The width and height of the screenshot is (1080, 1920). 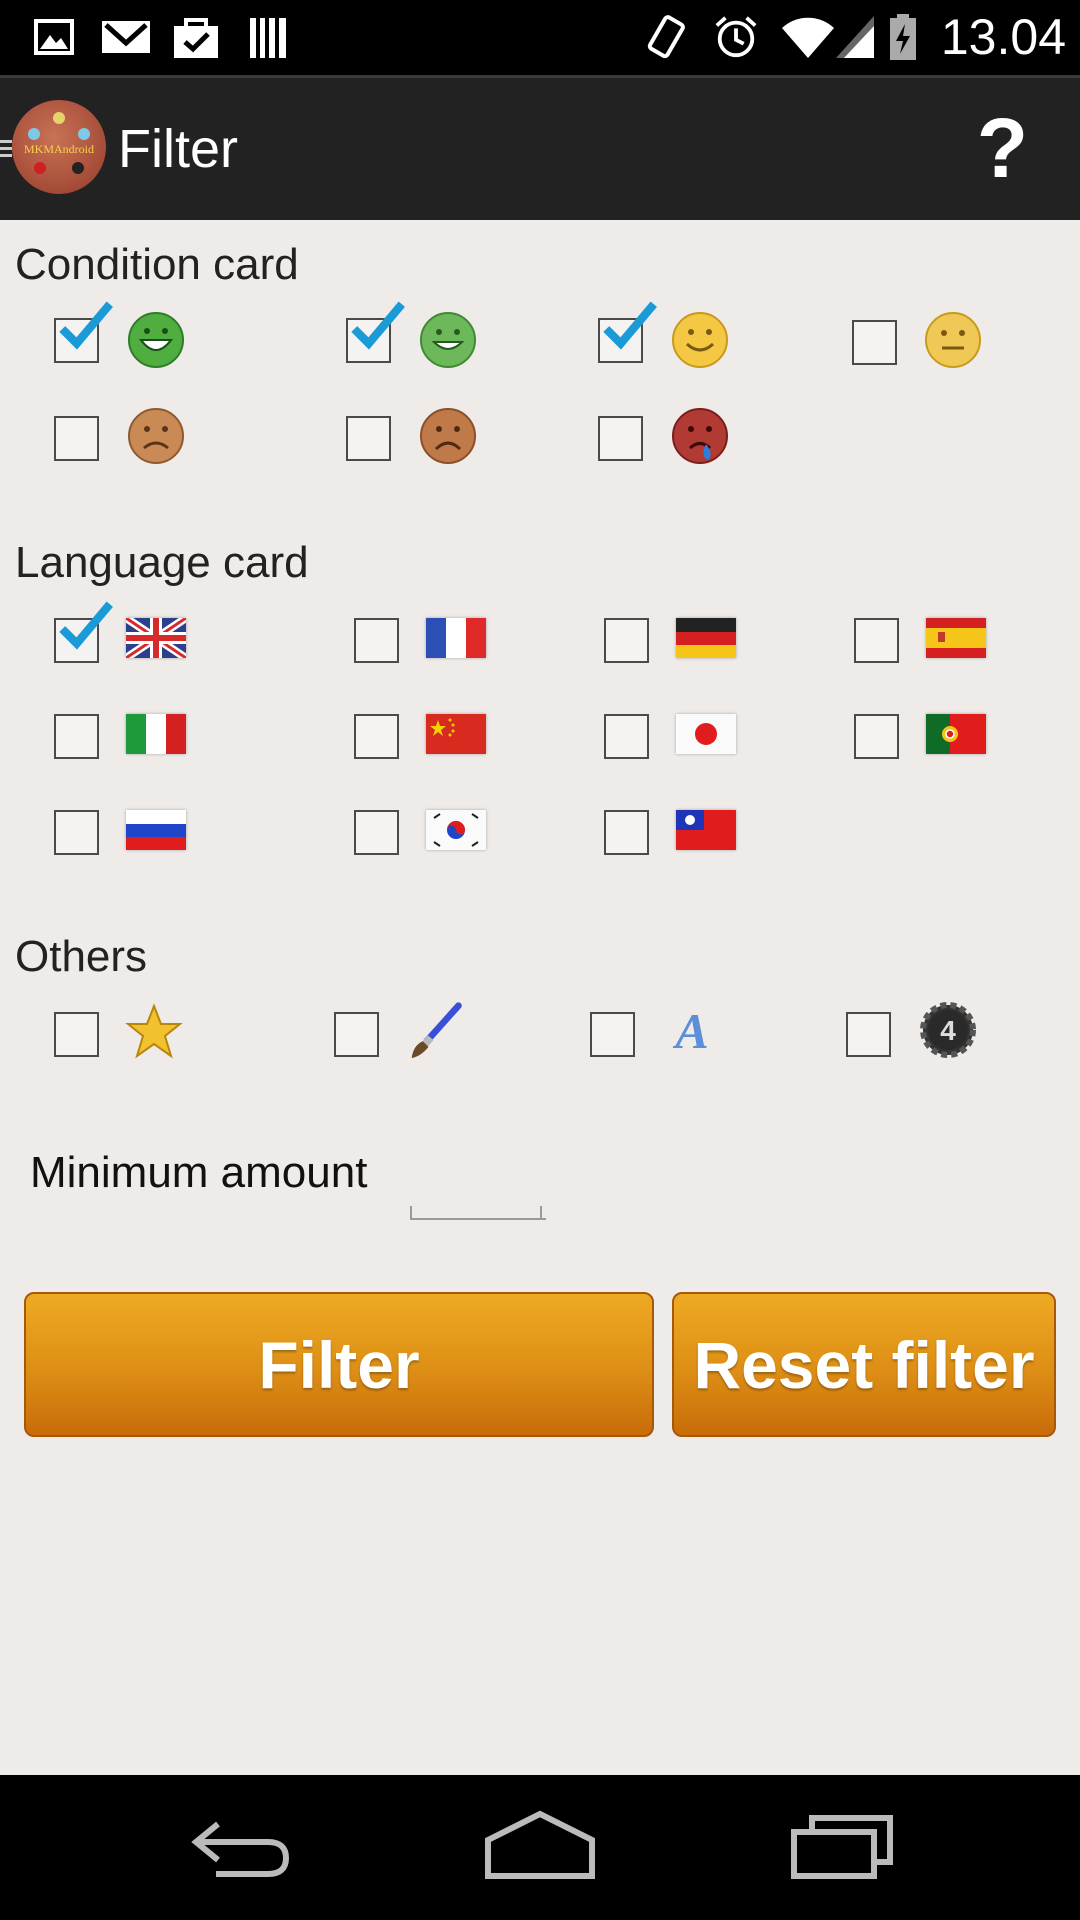 I want to click on navigation-bar, so click(x=540, y=1847).